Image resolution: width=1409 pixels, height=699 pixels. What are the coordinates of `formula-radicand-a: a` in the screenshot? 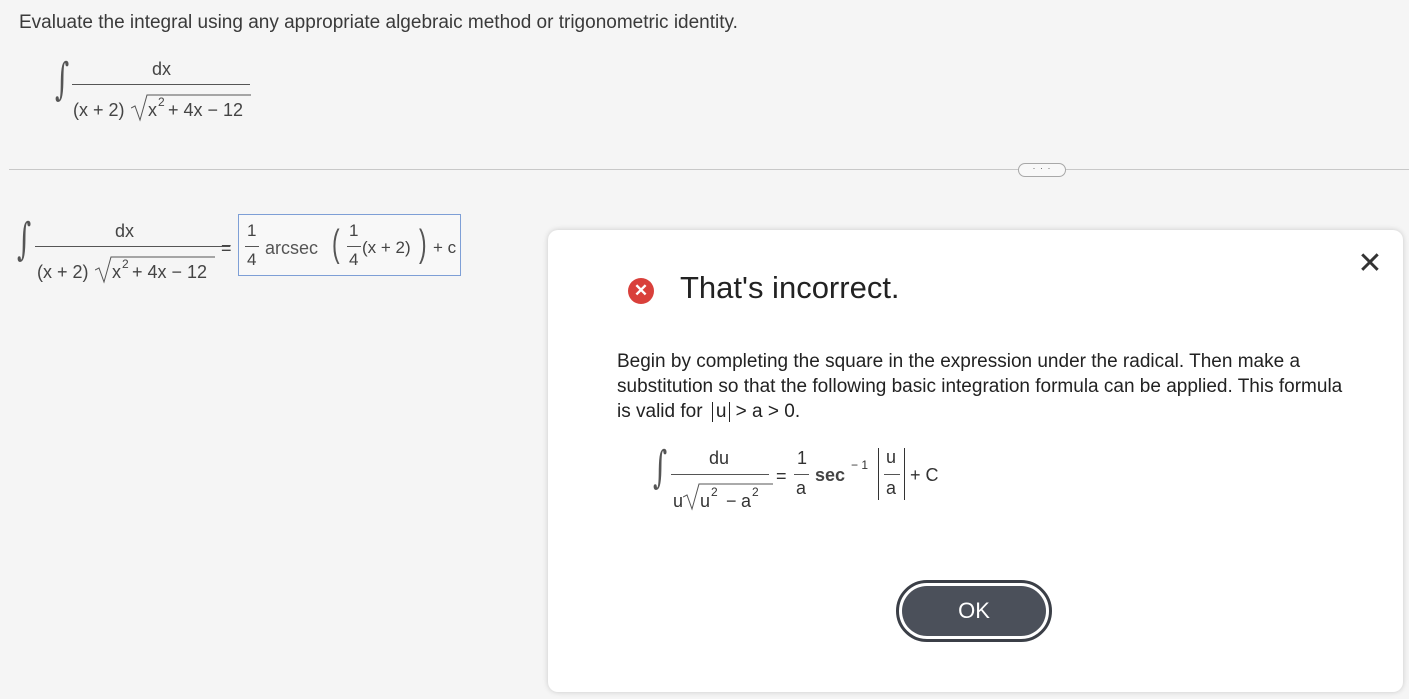 It's located at (746, 501).